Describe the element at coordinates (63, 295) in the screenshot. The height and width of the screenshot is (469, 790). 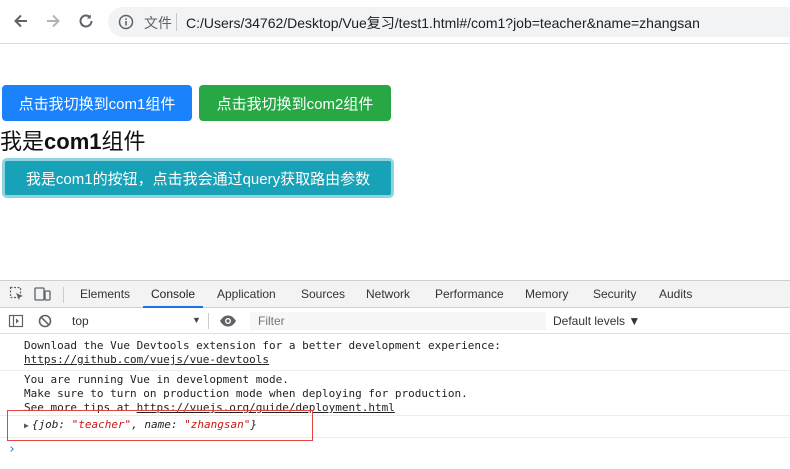
I see `tabbar-divider` at that location.